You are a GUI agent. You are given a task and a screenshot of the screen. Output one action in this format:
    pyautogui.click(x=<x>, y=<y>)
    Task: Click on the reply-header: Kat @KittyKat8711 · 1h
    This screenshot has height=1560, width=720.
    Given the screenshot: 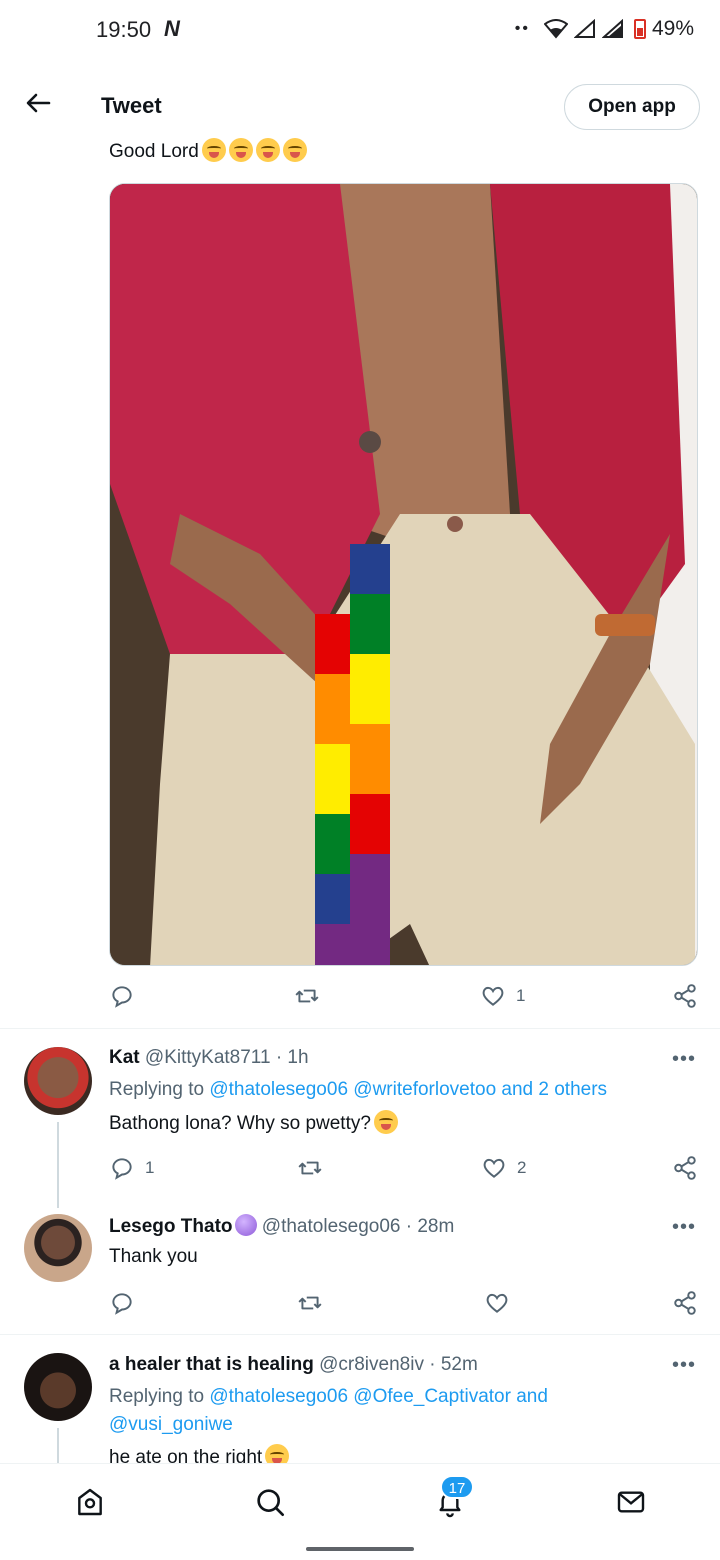 What is the action you would take?
    pyautogui.click(x=209, y=1058)
    